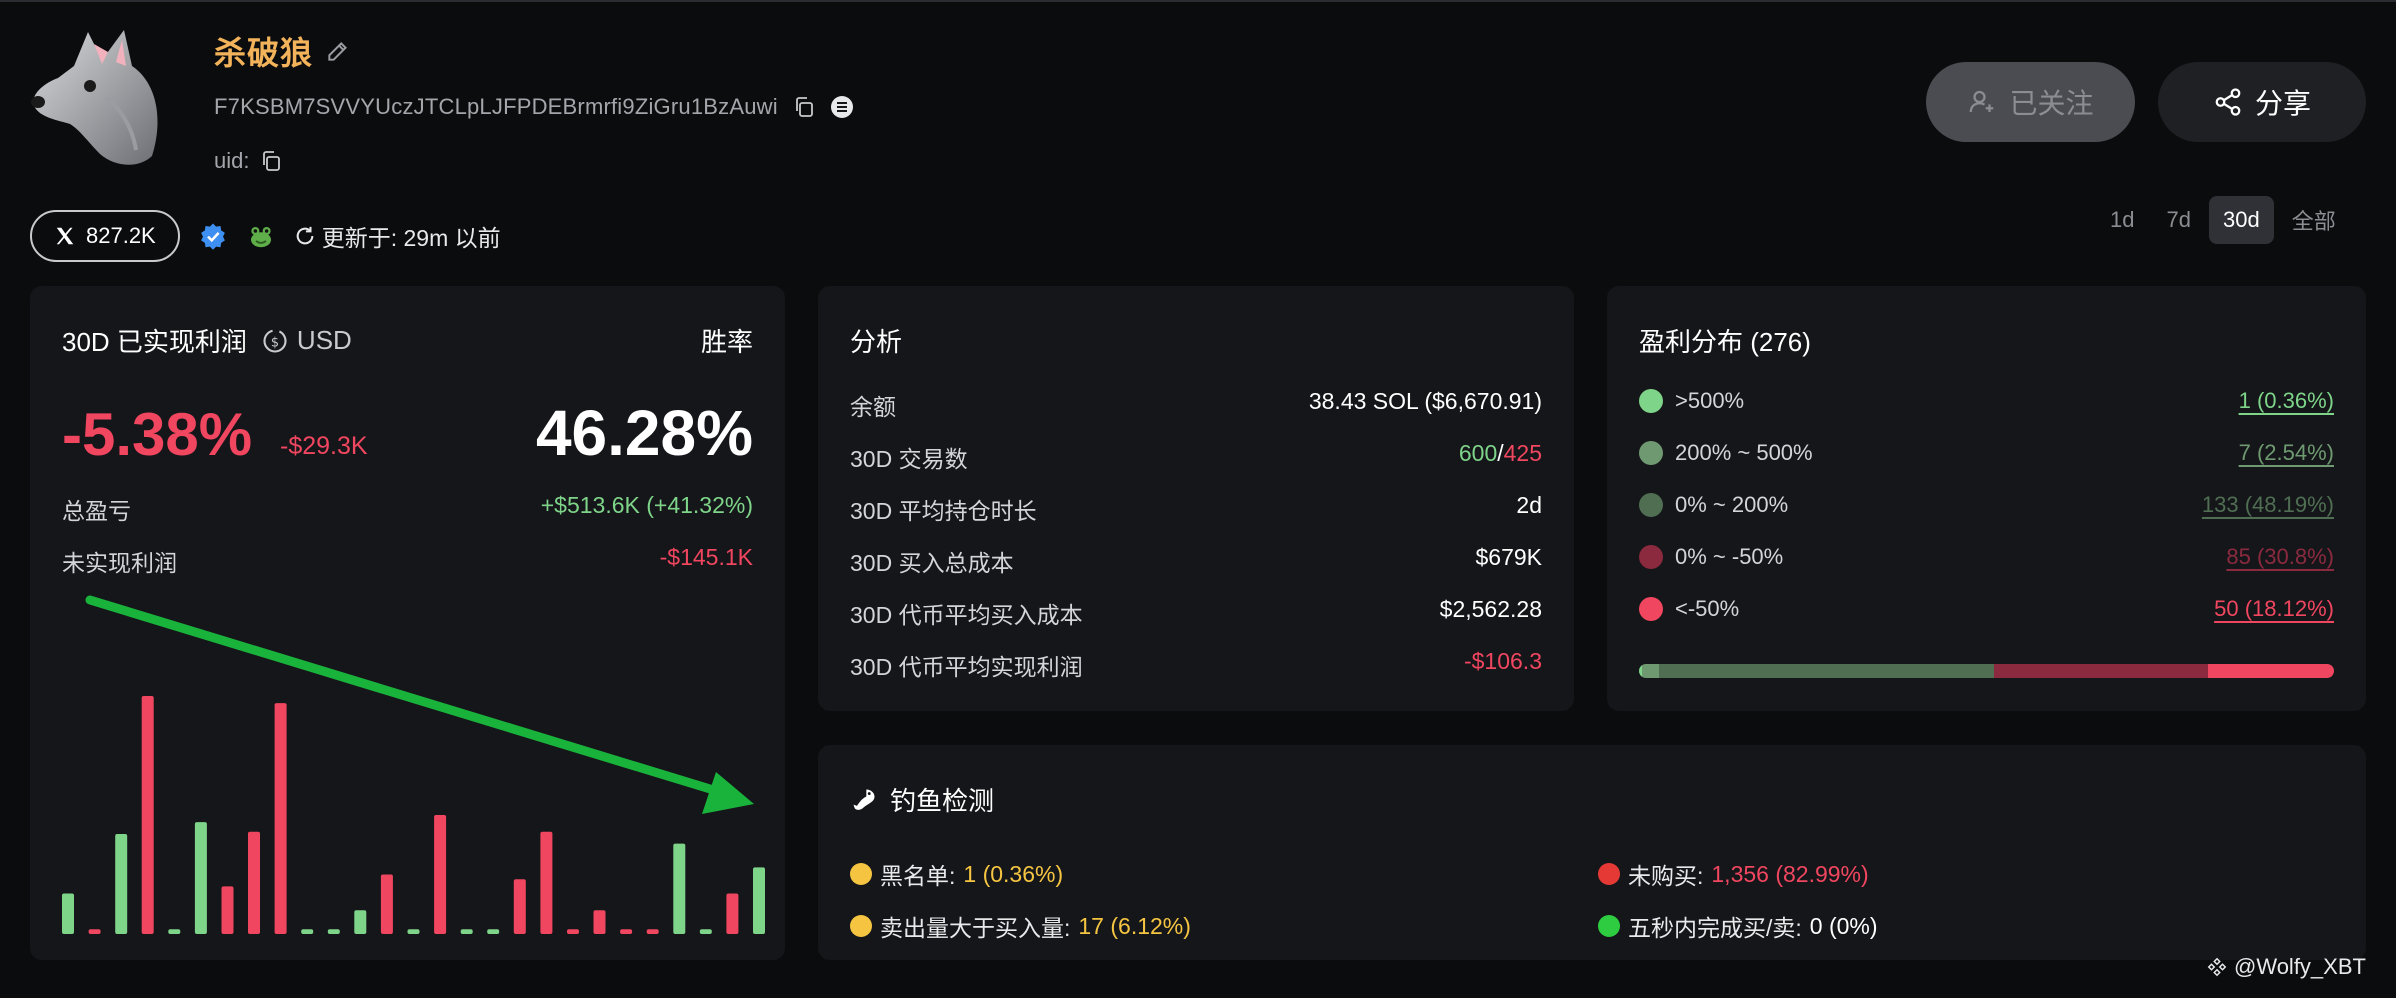  What do you see at coordinates (271, 161) in the screenshot?
I see `copy-uid-icon` at bounding box center [271, 161].